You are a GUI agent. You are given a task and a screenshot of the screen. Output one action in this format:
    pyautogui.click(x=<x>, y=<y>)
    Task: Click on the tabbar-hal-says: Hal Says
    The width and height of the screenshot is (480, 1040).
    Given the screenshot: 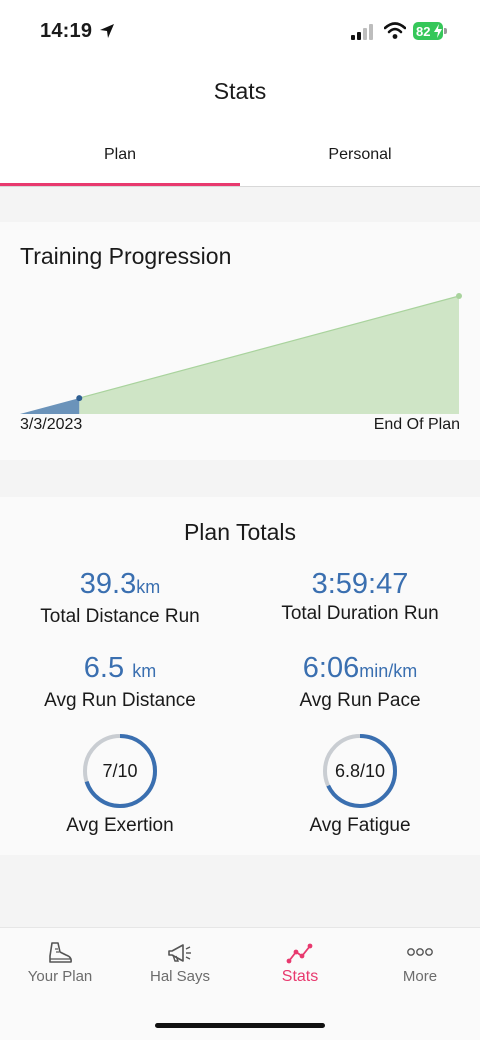 What is the action you would take?
    pyautogui.click(x=180, y=963)
    